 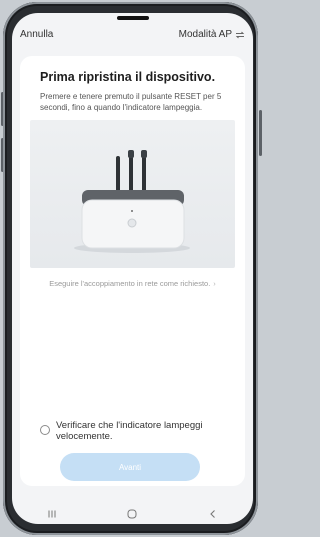 I want to click on ap-mode-label: Modalità AP, so click(x=205, y=34).